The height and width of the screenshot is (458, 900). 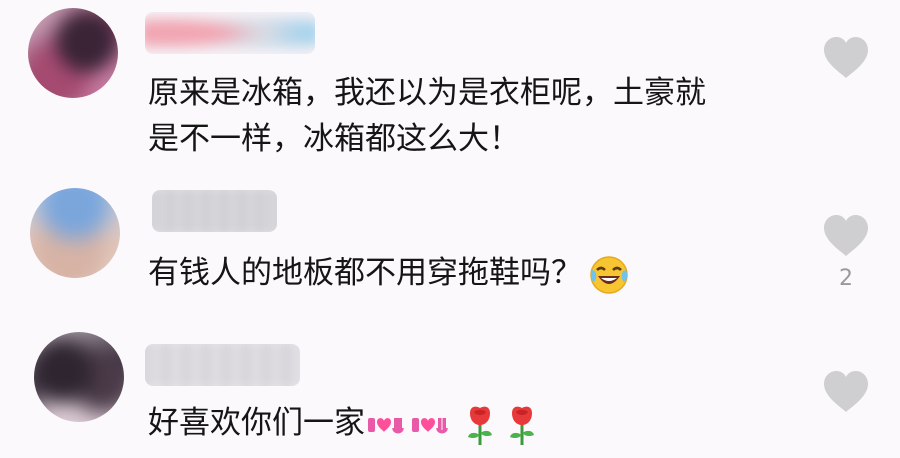 What do you see at coordinates (846, 278) in the screenshot?
I see `like-count: 2` at bounding box center [846, 278].